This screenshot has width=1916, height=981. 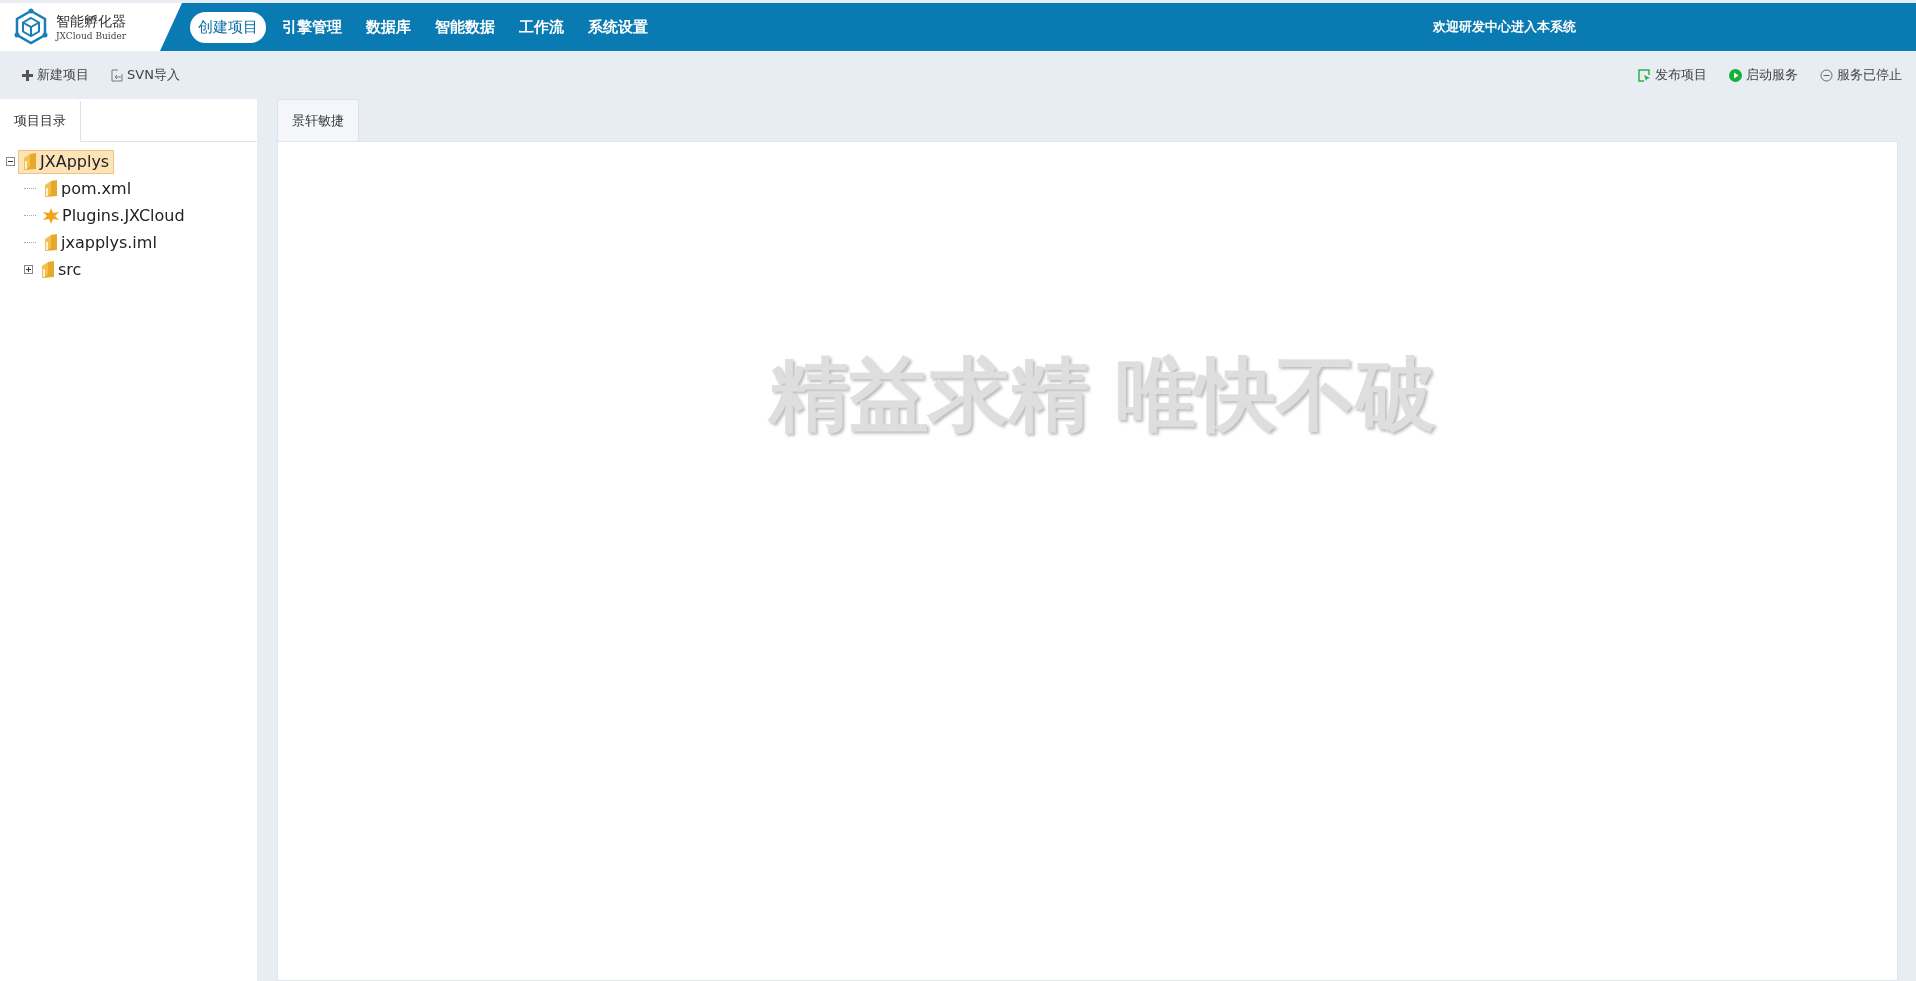 What do you see at coordinates (388, 27) in the screenshot?
I see `nav-tab: 数据库` at bounding box center [388, 27].